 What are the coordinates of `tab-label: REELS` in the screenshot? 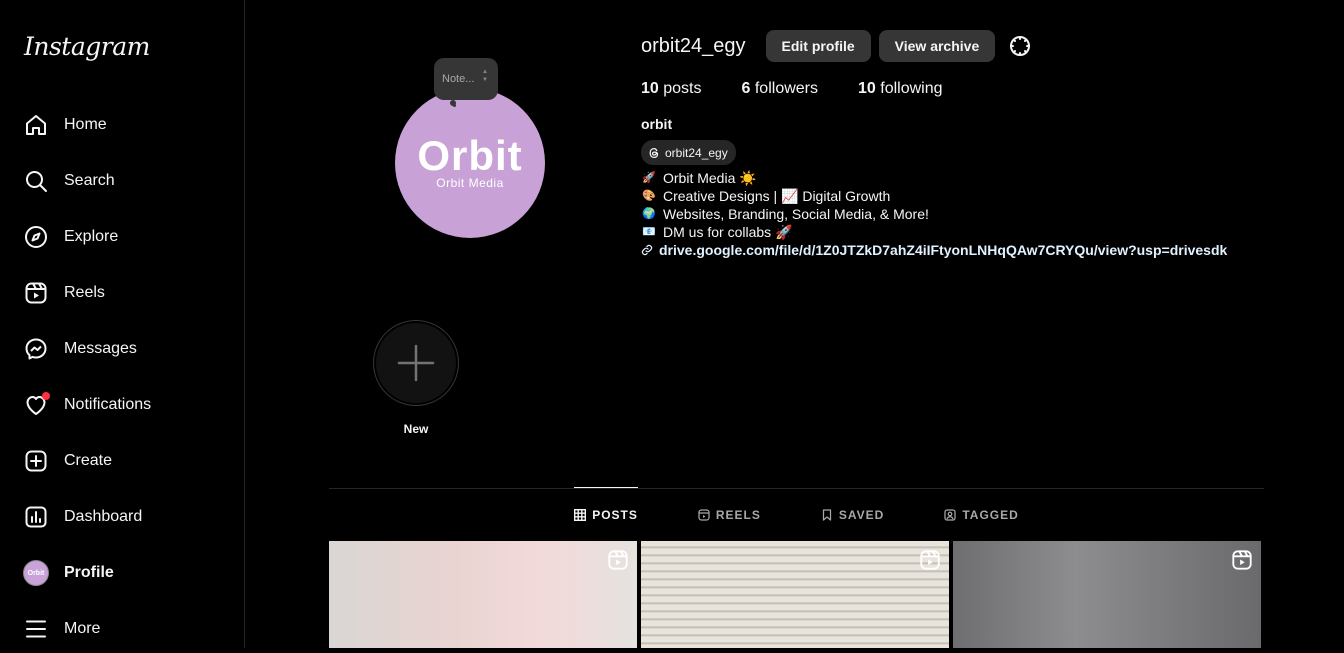 It's located at (738, 514).